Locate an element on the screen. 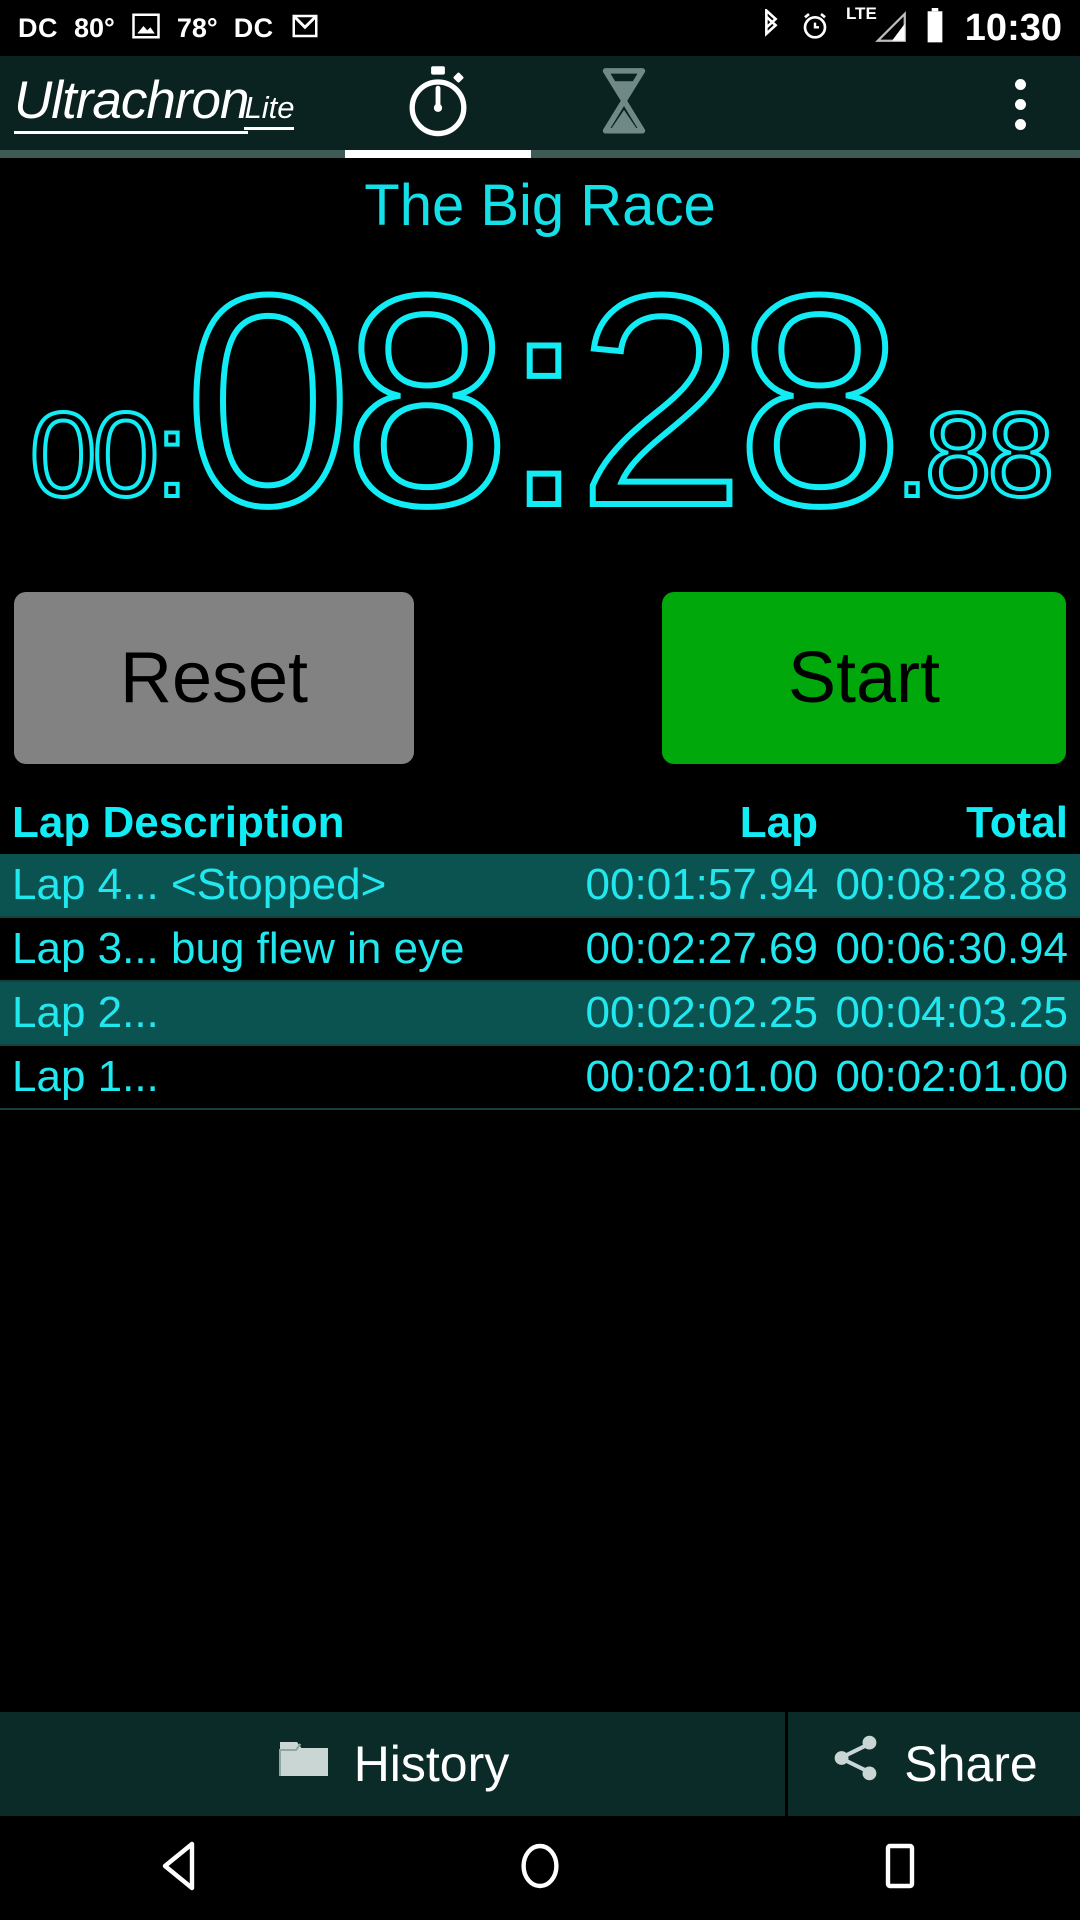 This screenshot has height=1920, width=1080. share-button: Share is located at coordinates (934, 1764).